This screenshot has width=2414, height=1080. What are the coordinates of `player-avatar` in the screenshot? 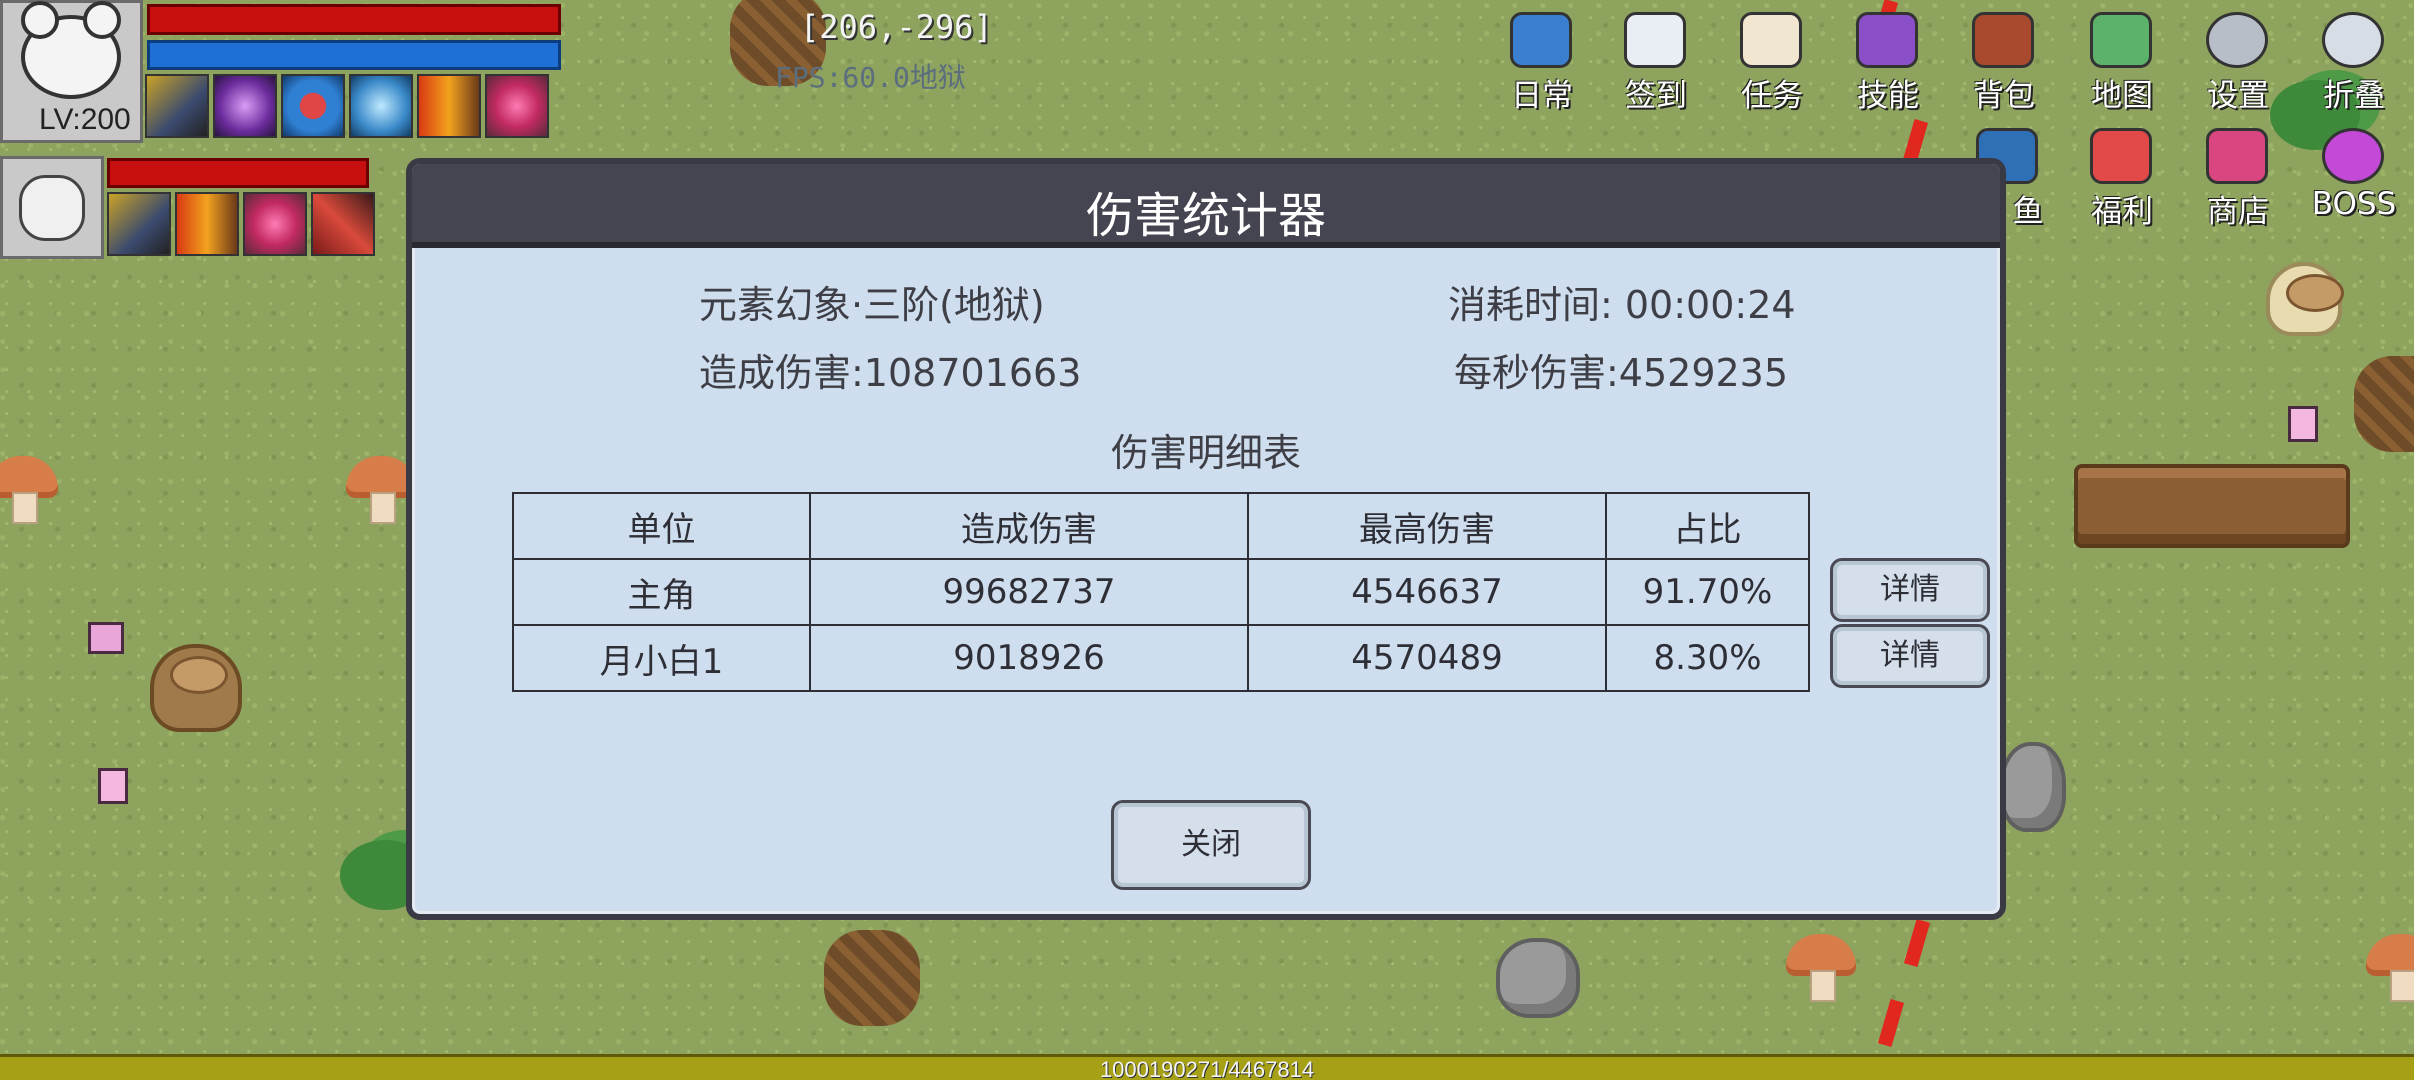 It's located at (71, 50).